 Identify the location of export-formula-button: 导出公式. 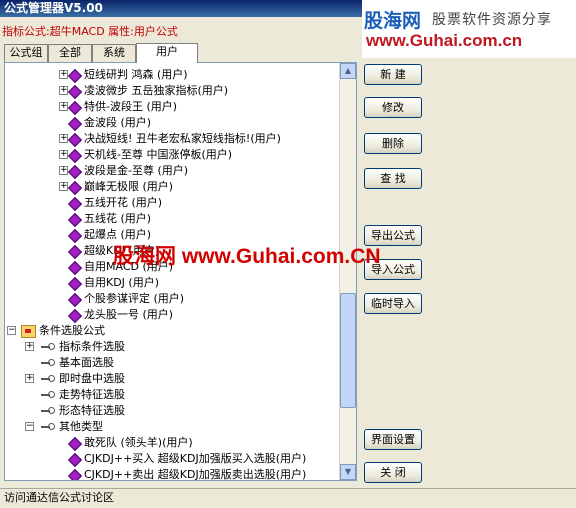
(393, 235).